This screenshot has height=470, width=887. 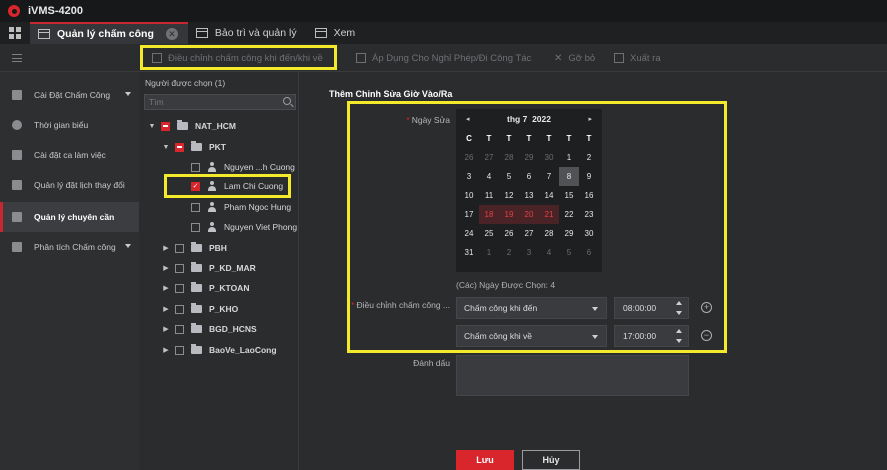 What do you see at coordinates (551, 460) in the screenshot?
I see `cancel-button: Hủy` at bounding box center [551, 460].